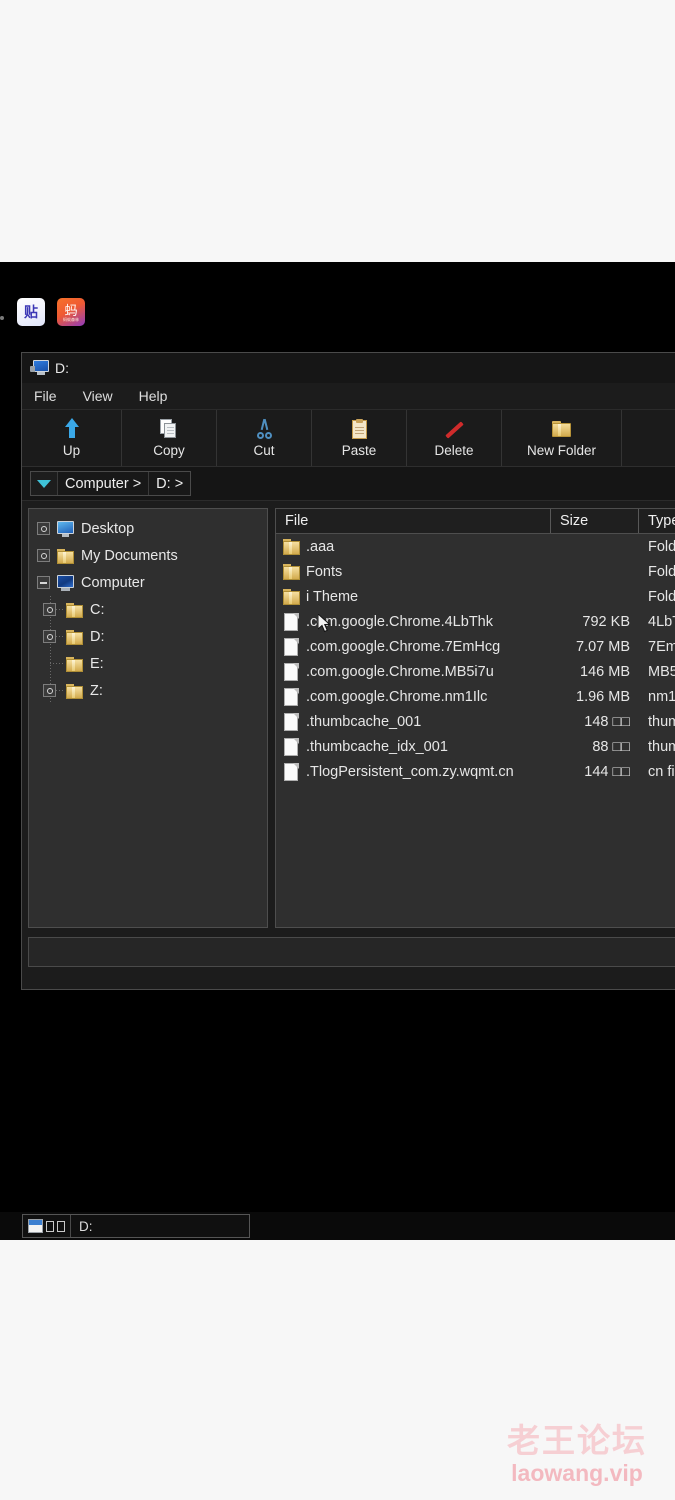 Image resolution: width=675 pixels, height=1500 pixels. I want to click on file-name-label: .com.google.Chrome.7EmHcg, so click(403, 646).